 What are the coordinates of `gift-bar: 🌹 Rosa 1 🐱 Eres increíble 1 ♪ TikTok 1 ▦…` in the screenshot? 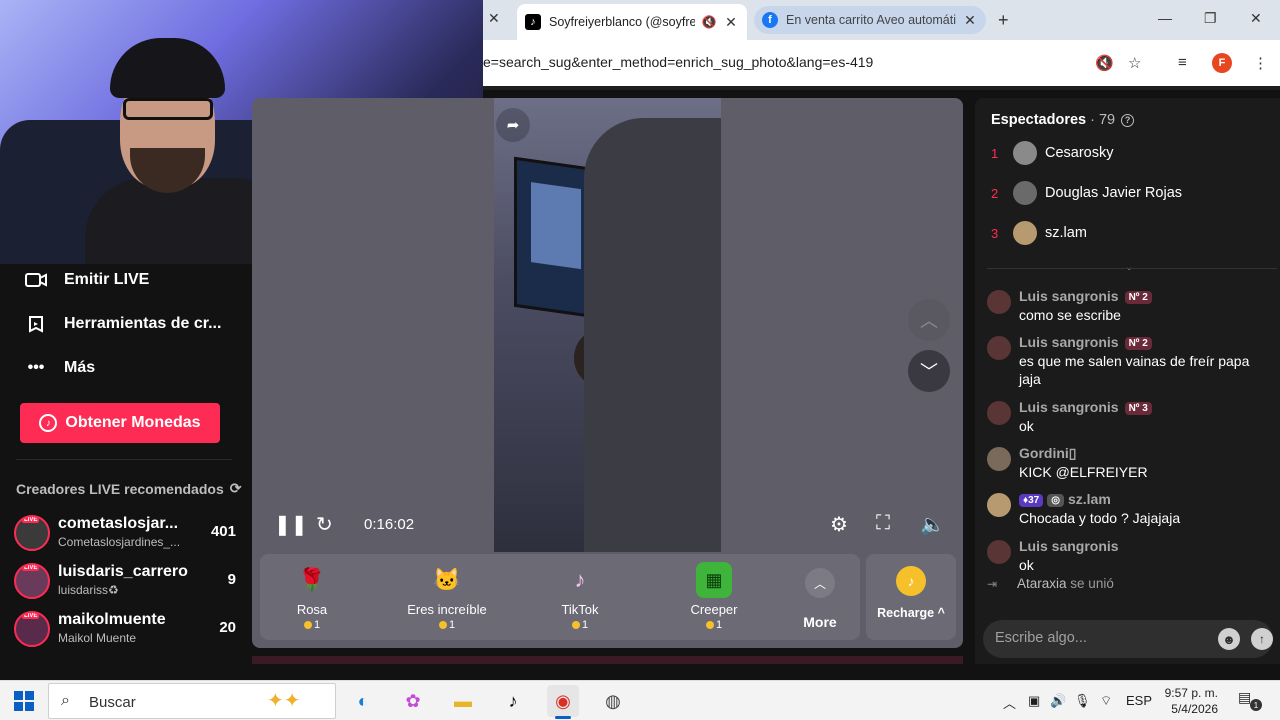 It's located at (560, 597).